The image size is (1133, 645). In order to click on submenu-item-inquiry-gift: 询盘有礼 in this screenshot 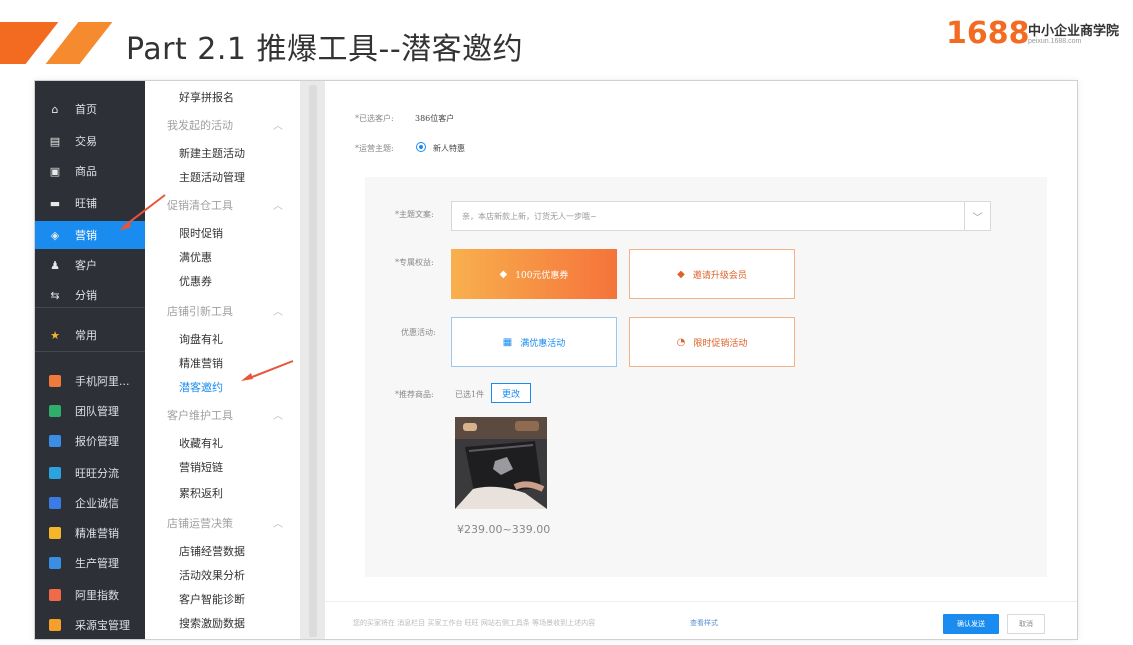, I will do `click(201, 339)`.